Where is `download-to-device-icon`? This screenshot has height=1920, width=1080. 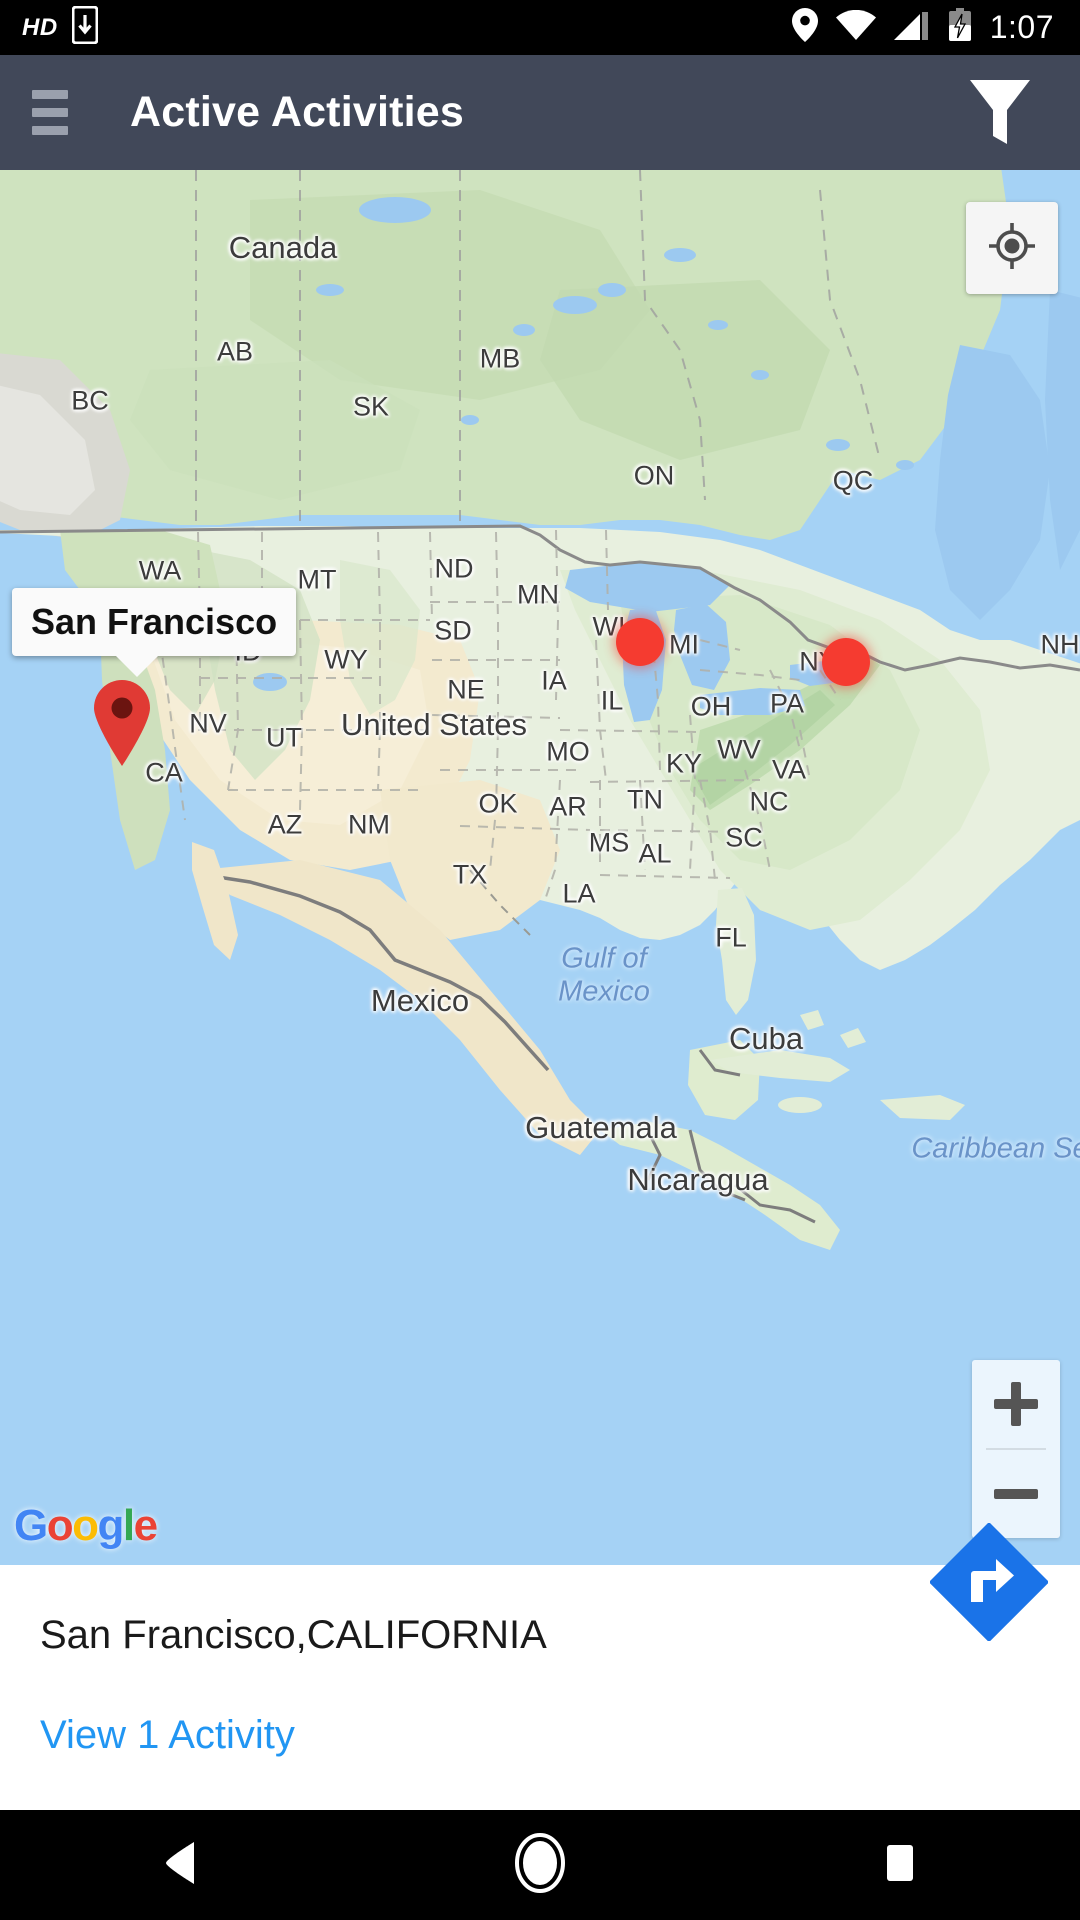 download-to-device-icon is located at coordinates (85, 27).